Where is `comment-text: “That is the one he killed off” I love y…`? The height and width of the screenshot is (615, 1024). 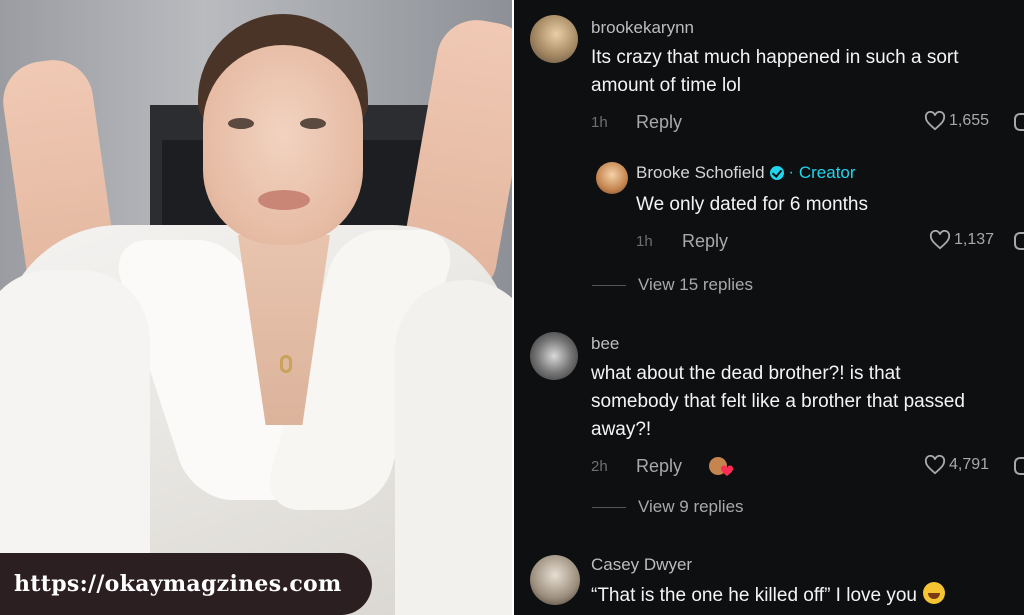
comment-text: “That is the one he killed off” I love y… is located at coordinates (754, 595).